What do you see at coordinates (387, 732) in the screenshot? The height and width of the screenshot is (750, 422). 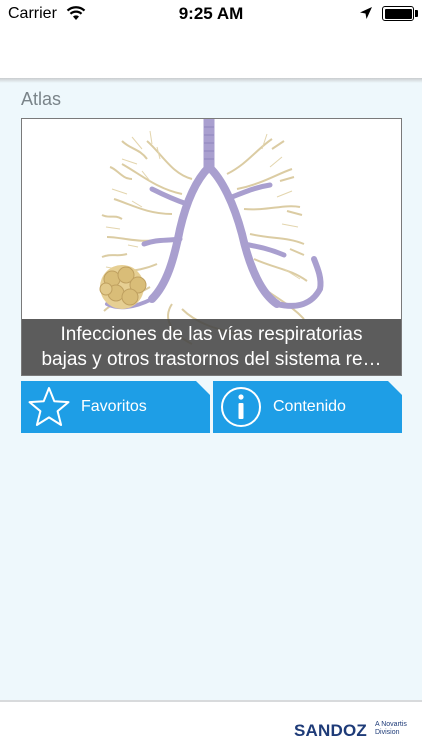 I see `logo-subtitle-line-2: Division` at bounding box center [387, 732].